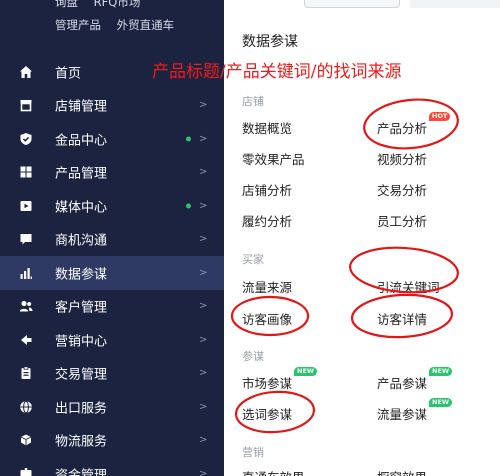 The width and height of the screenshot is (500, 476). What do you see at coordinates (402, 128) in the screenshot?
I see `link-label: 产品分析` at bounding box center [402, 128].